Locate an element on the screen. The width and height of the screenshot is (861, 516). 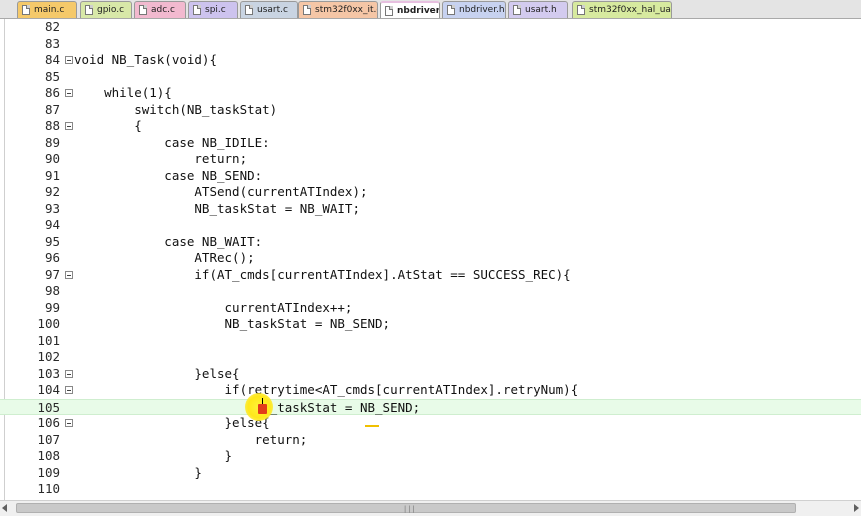
code-line: 90 return; is located at coordinates (430, 159).